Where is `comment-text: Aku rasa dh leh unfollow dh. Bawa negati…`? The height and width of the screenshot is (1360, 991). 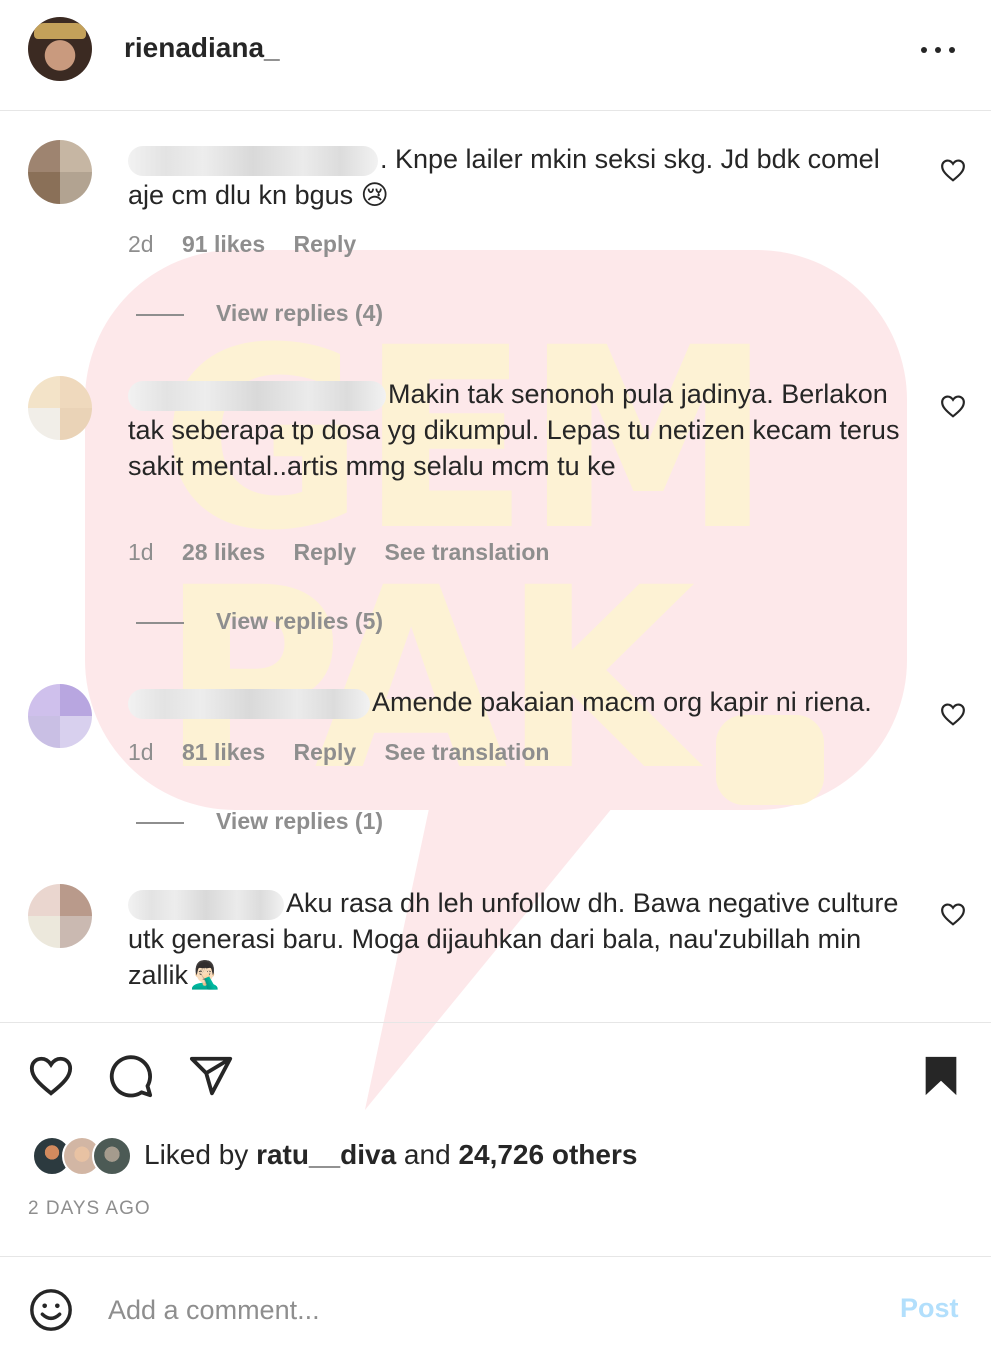
comment-text: Aku rasa dh leh unfollow dh. Bawa negati… is located at coordinates (513, 939).